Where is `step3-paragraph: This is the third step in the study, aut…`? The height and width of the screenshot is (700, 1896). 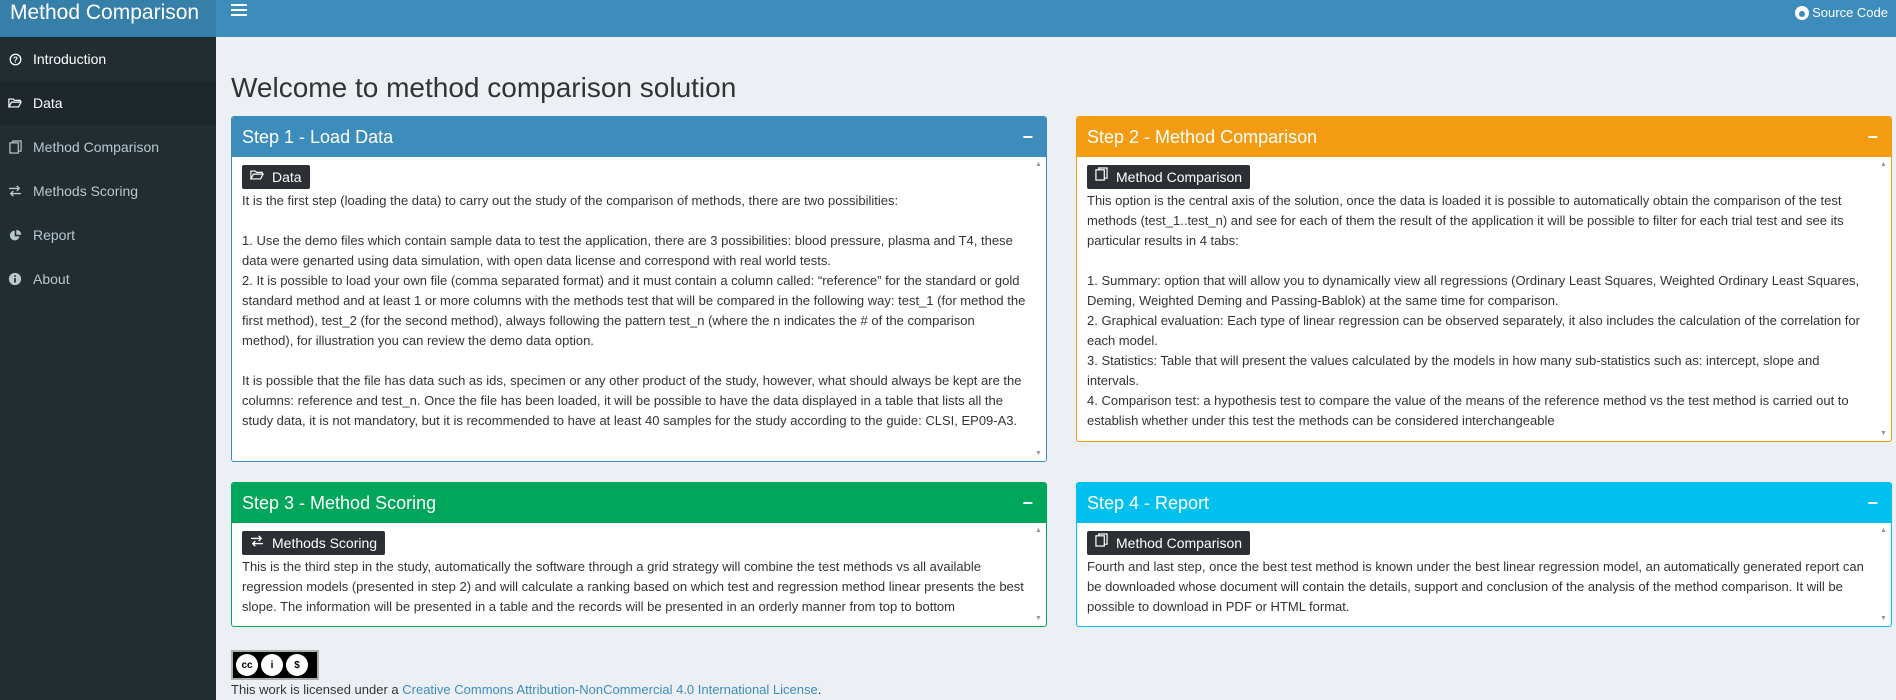
step3-paragraph: This is the third step in the study, aut… is located at coordinates (633, 586).